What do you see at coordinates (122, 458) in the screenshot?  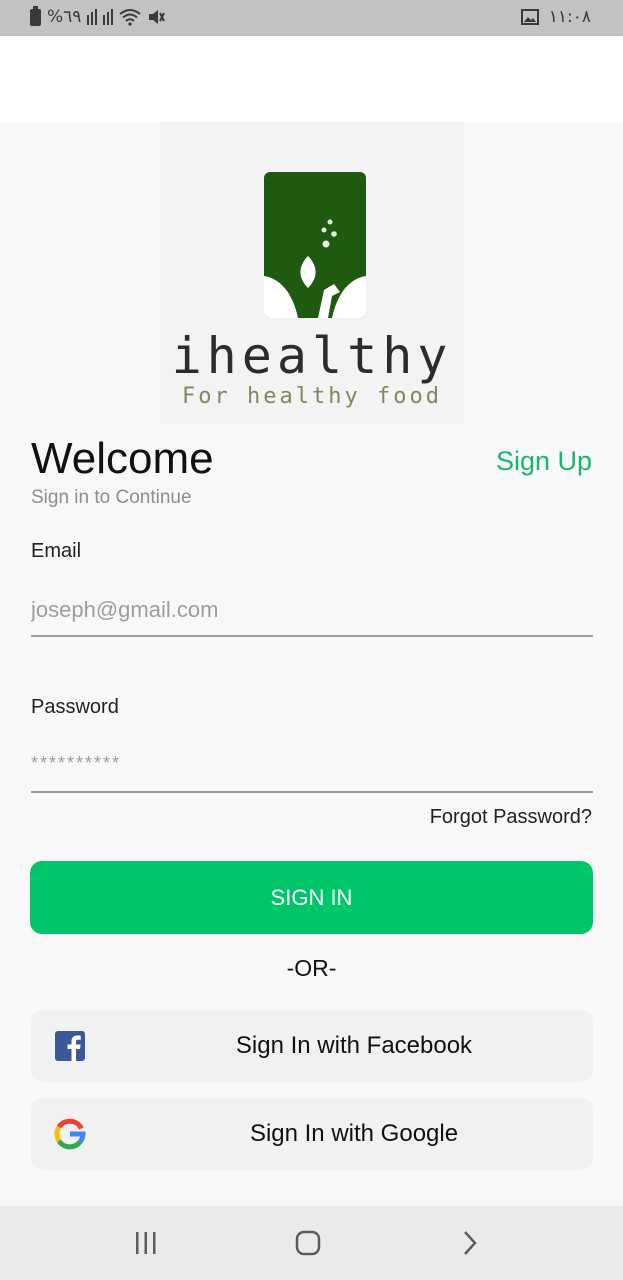 I see `page-title: Welcome` at bounding box center [122, 458].